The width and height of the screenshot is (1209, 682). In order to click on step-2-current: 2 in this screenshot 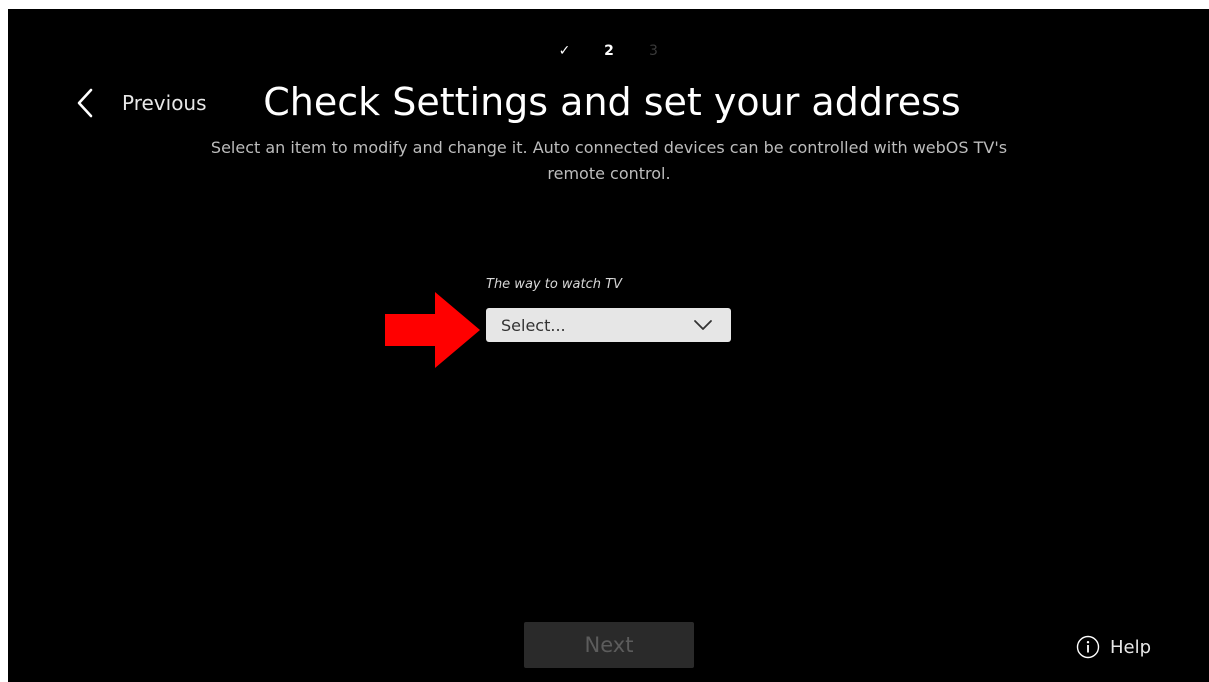, I will do `click(609, 51)`.